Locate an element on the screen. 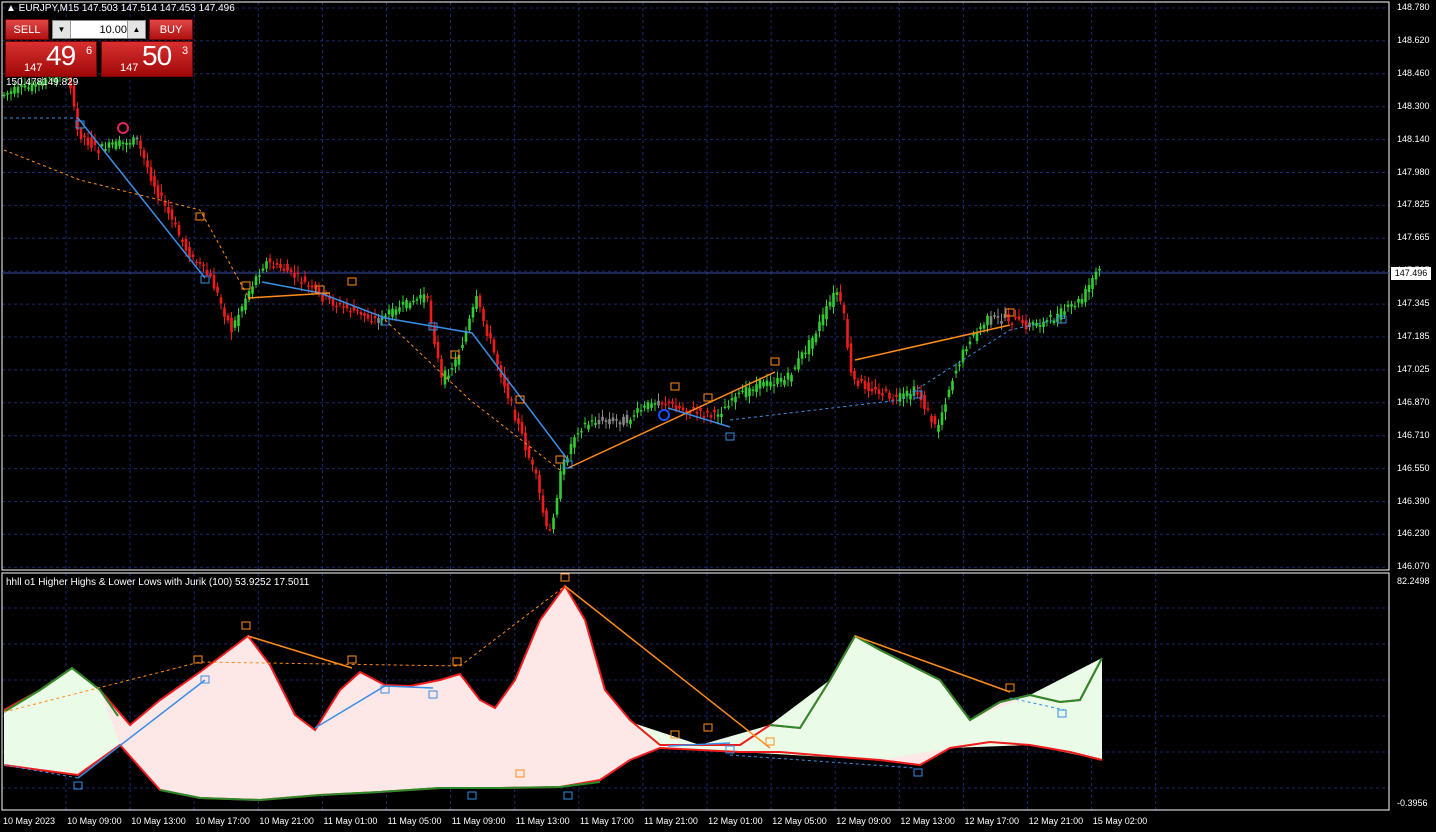 This screenshot has width=1436, height=832. buy-price-big: 147 is located at coordinates (129, 68).